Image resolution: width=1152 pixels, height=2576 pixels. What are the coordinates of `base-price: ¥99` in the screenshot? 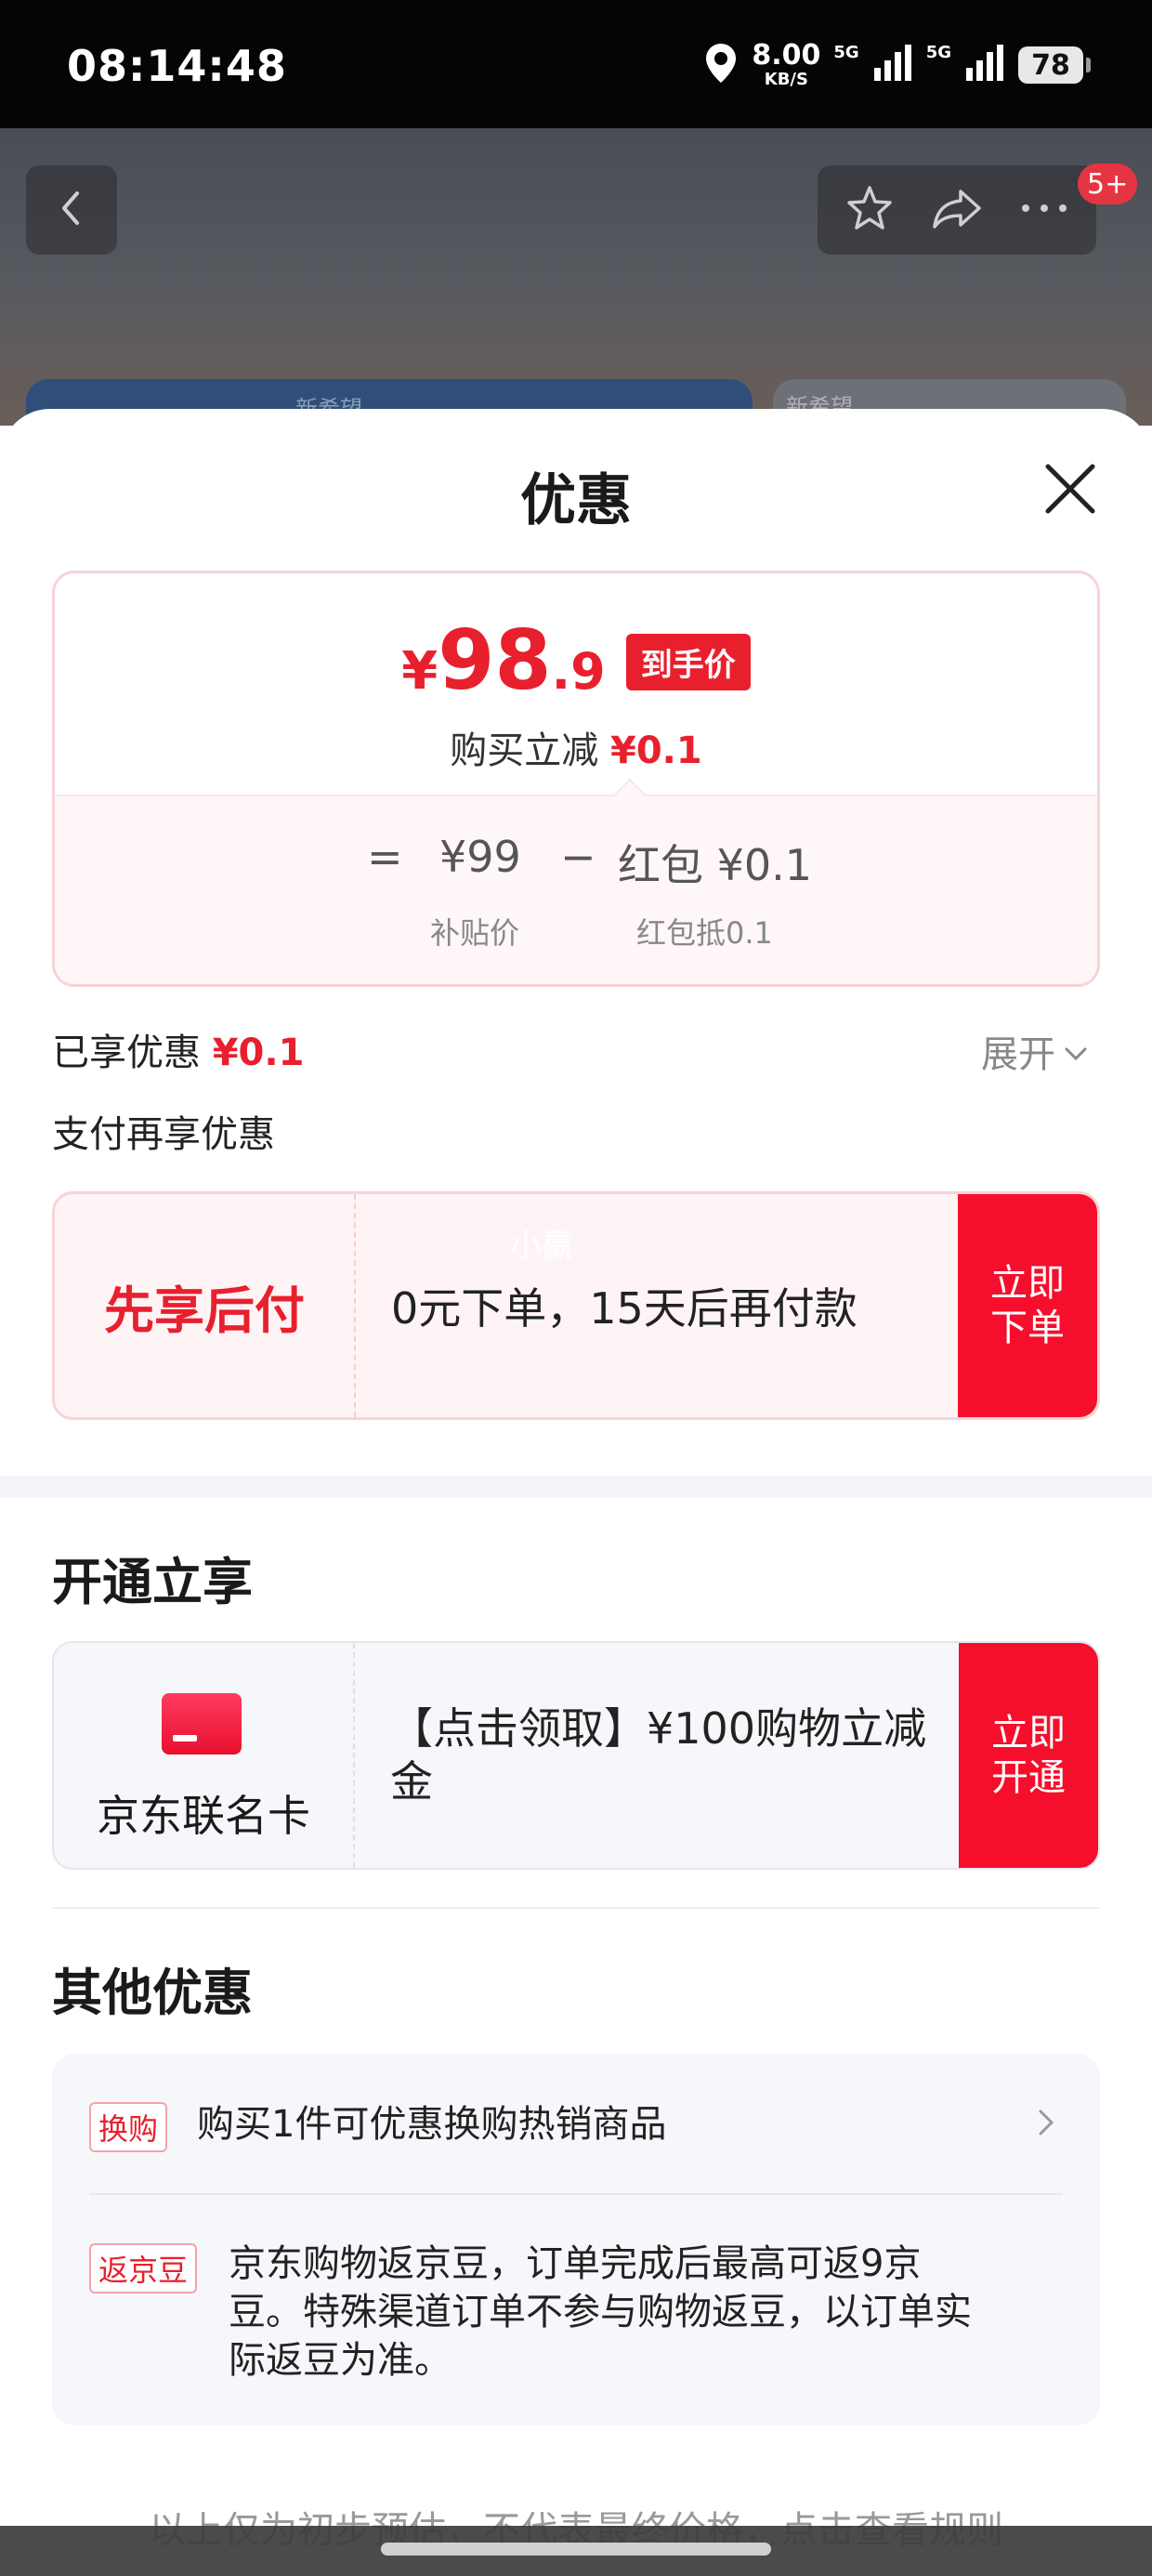 It's located at (480, 857).